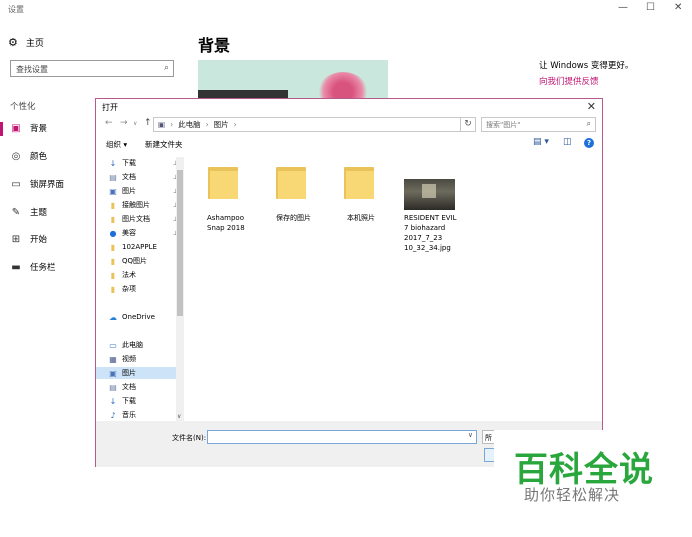 This screenshot has height=537, width=692. What do you see at coordinates (29, 239) in the screenshot?
I see `sidebar-item: ⊞ 开始` at bounding box center [29, 239].